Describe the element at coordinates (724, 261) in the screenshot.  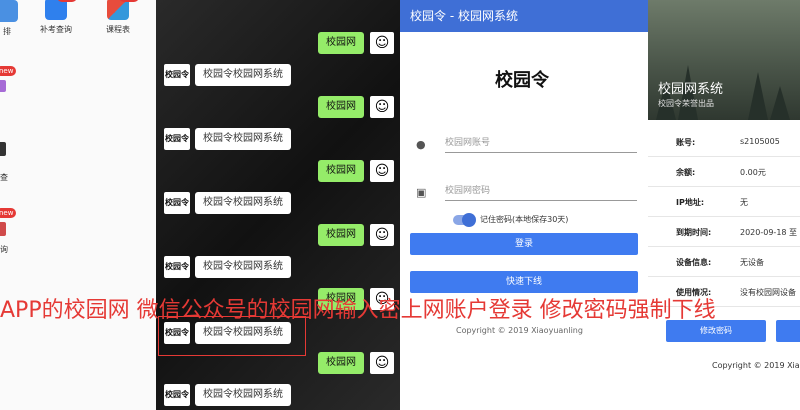
I see `info-row: 设备信息: 无设备` at that location.